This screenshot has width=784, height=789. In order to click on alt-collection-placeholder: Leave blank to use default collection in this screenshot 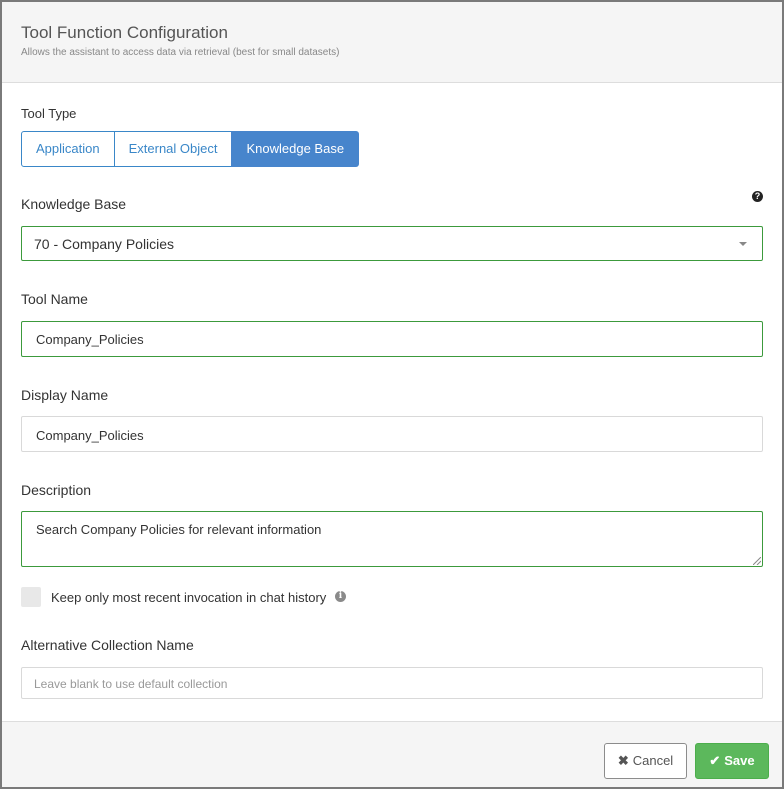, I will do `click(131, 684)`.